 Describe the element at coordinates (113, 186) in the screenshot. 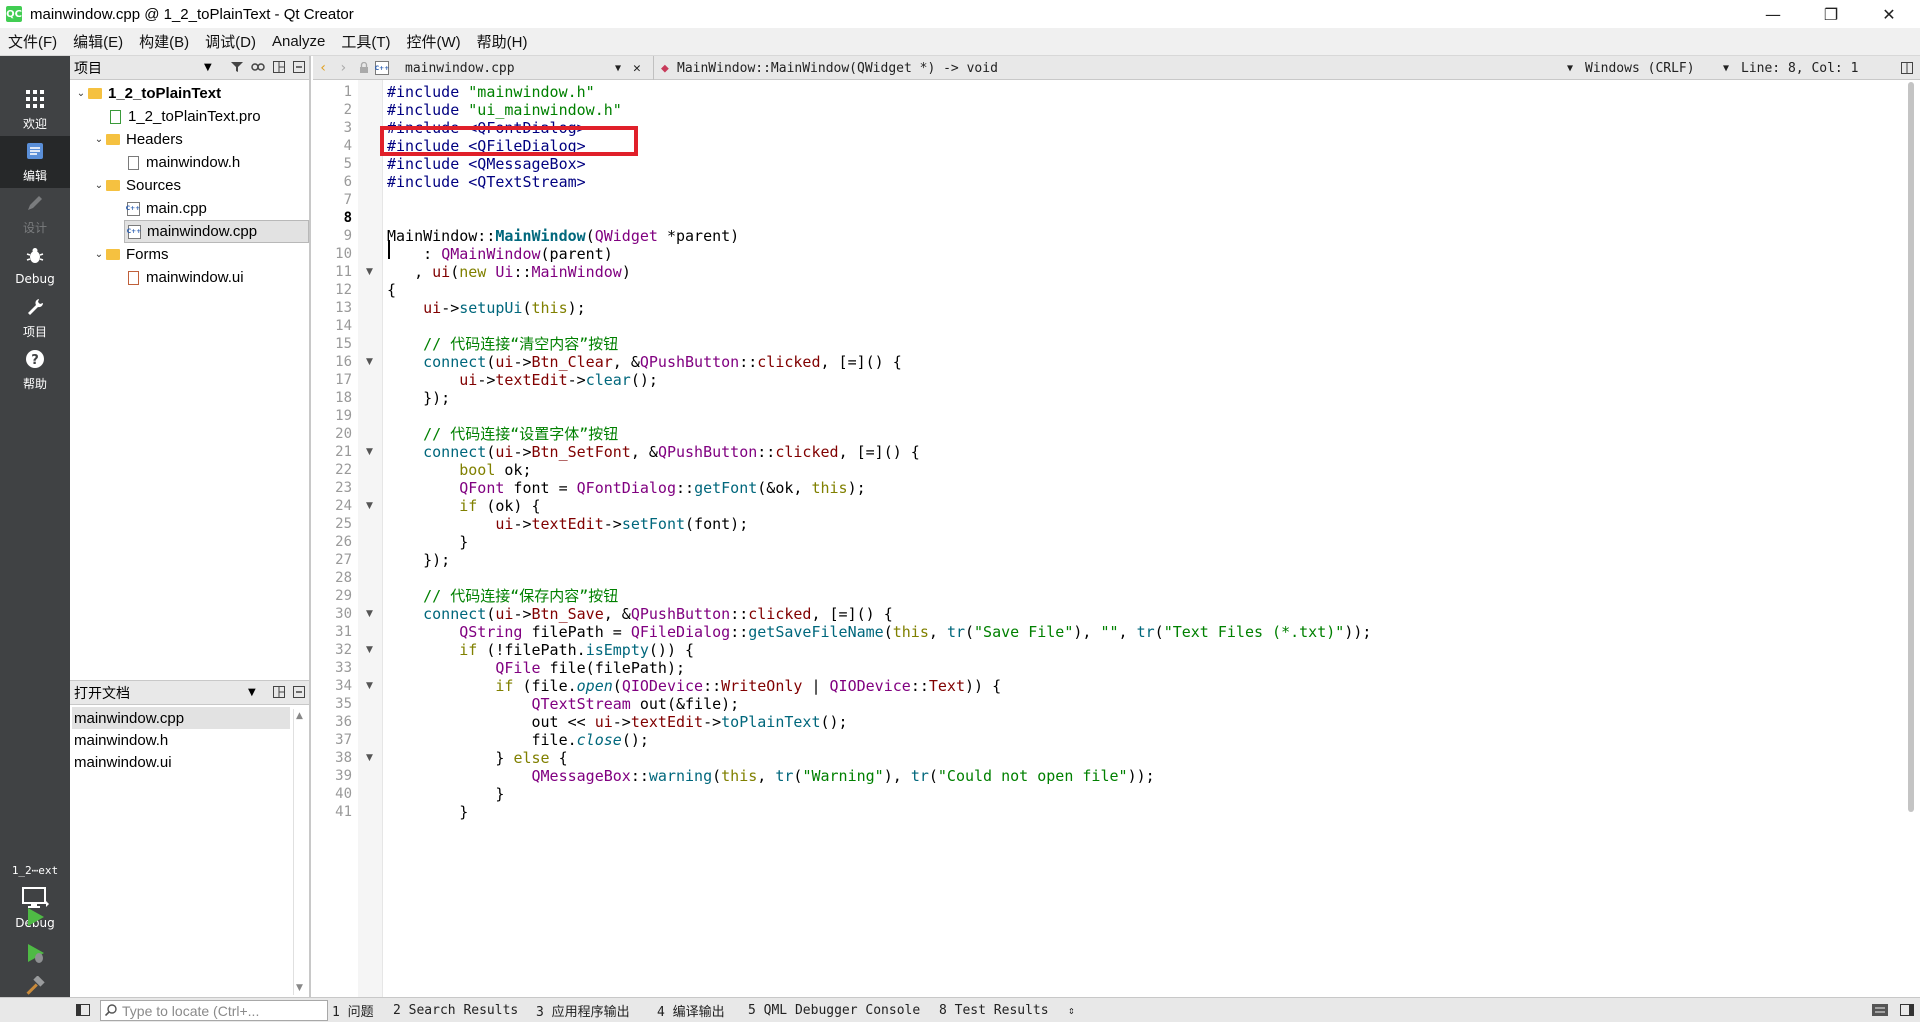

I see `folder-icon` at that location.